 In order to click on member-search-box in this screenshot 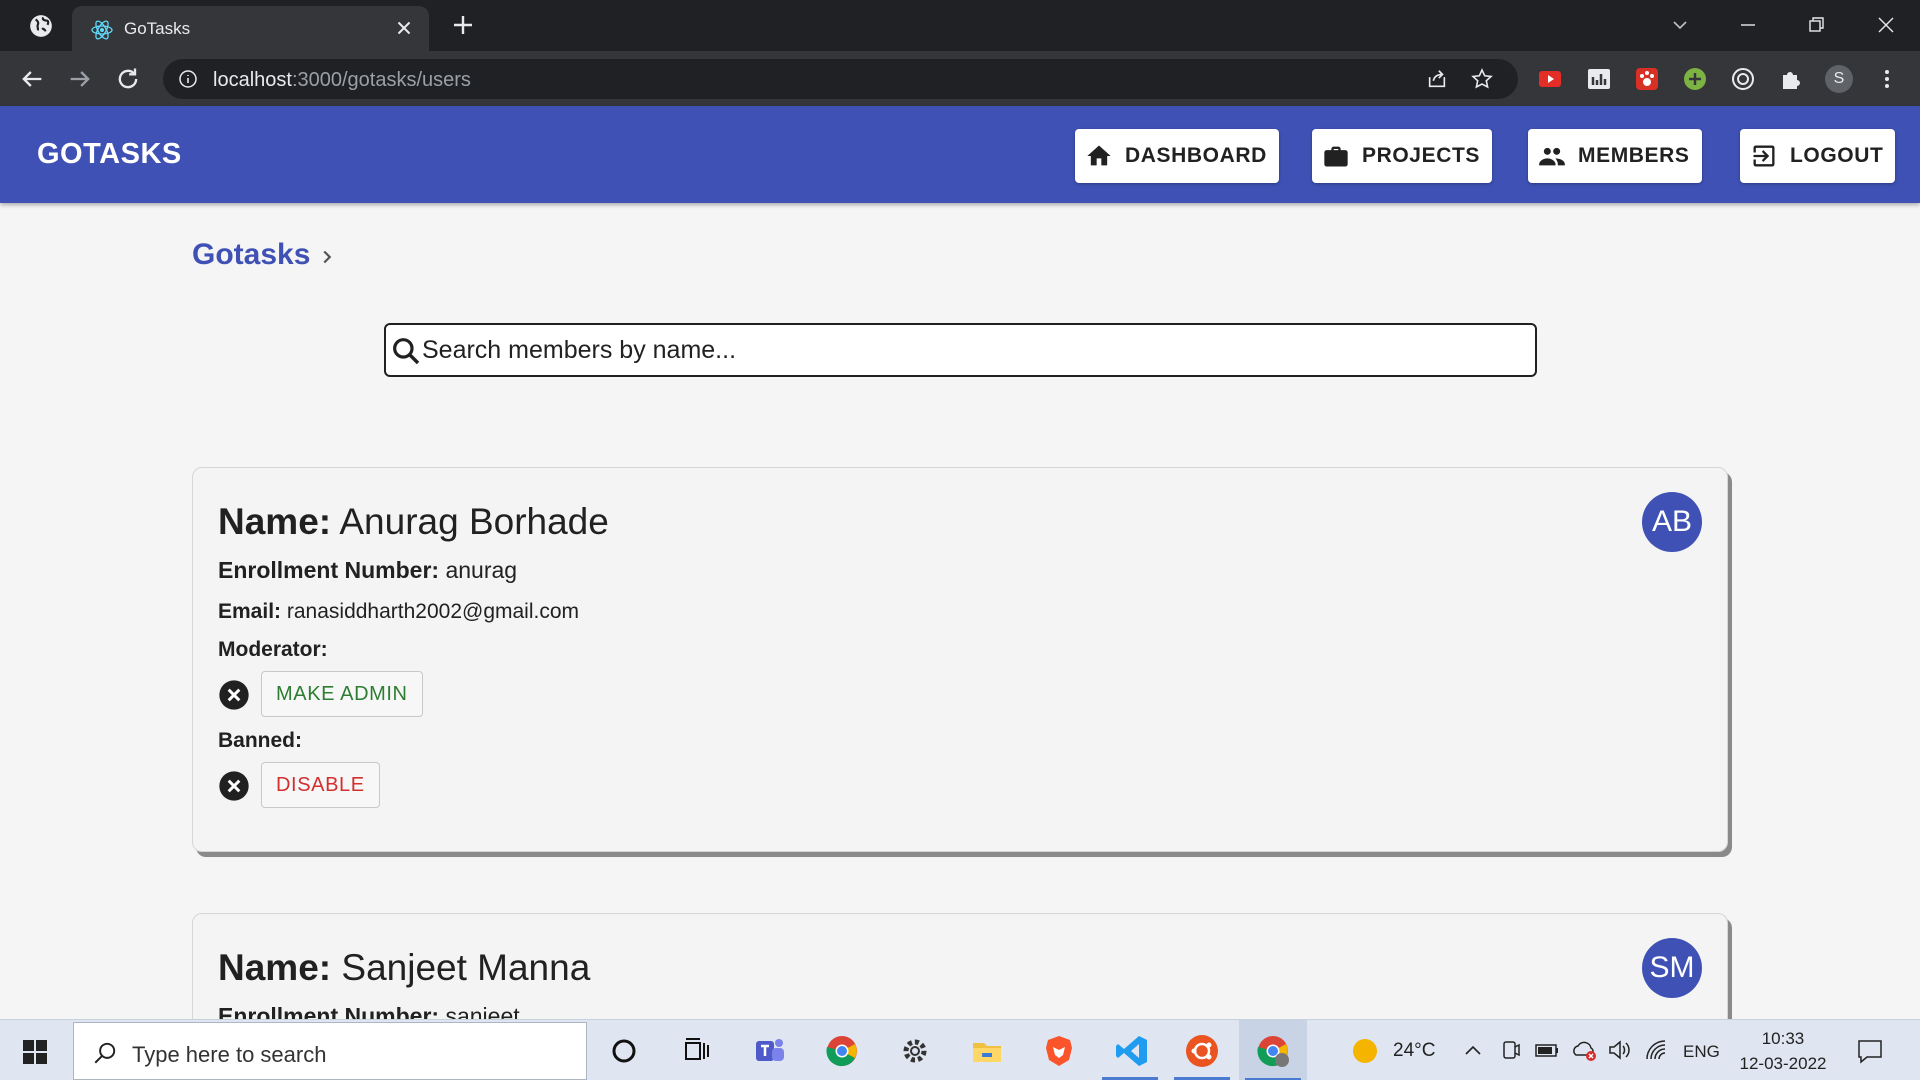, I will do `click(960, 350)`.